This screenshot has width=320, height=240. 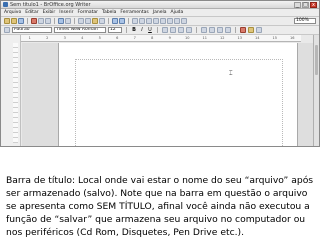 What do you see at coordinates (204, 30) in the screenshot?
I see `numbering-icon` at bounding box center [204, 30].